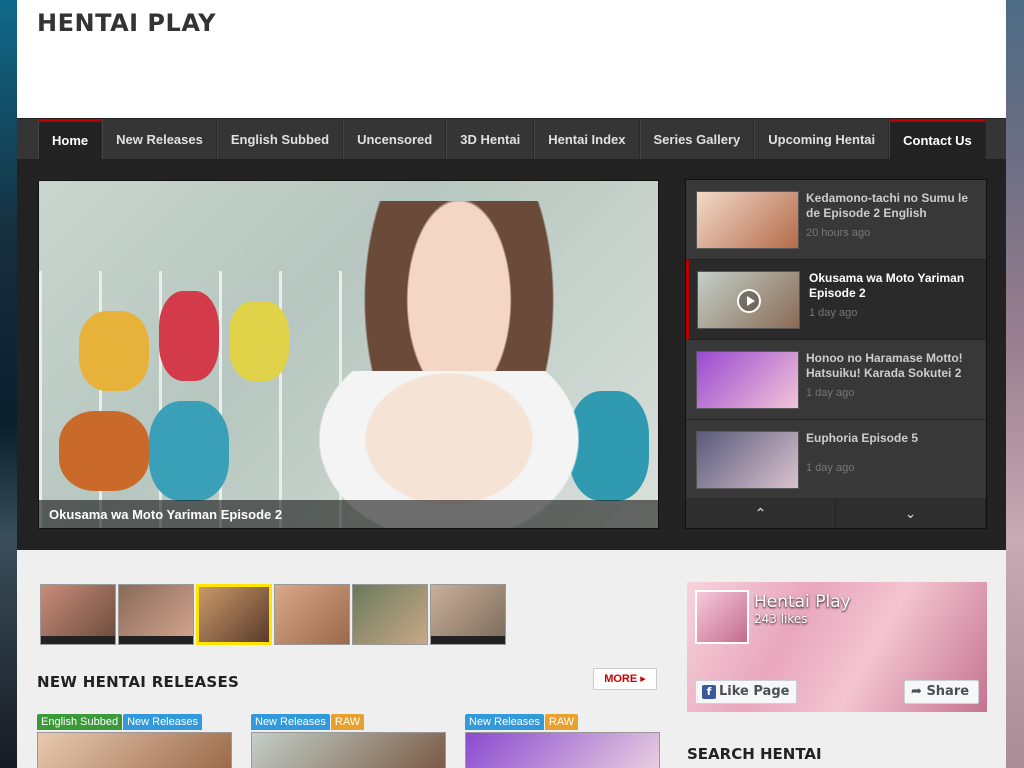  What do you see at coordinates (70, 139) in the screenshot?
I see `nav-item-home: Home` at bounding box center [70, 139].